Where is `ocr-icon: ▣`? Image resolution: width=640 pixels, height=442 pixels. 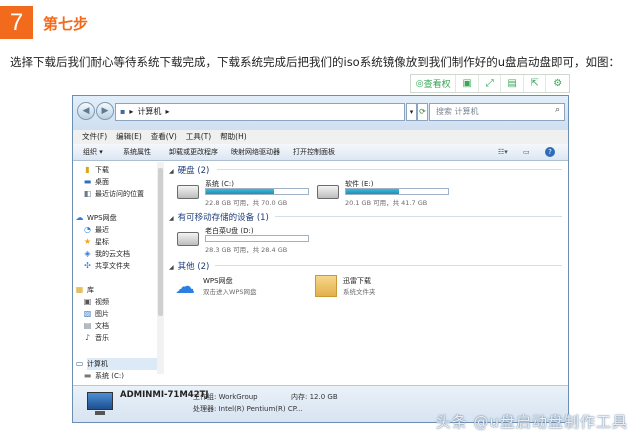
ocr-icon: ▣ is located at coordinates (467, 83).